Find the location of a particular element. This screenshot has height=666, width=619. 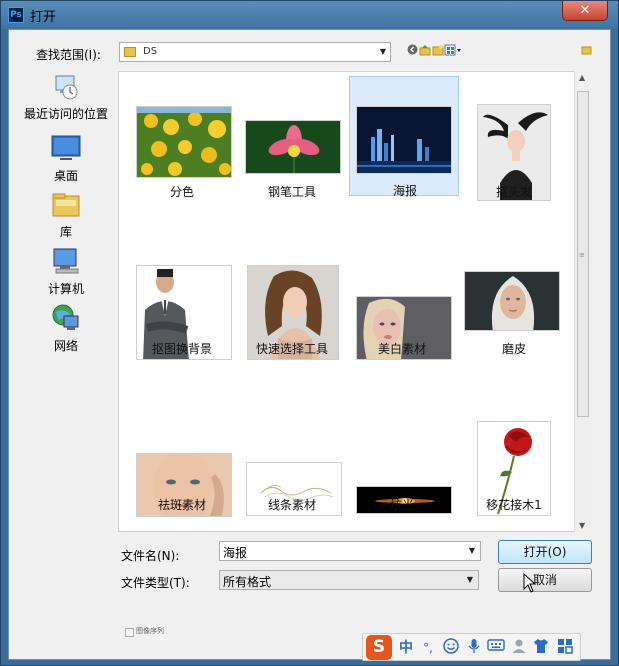

recent-places-icon is located at coordinates (66, 86).